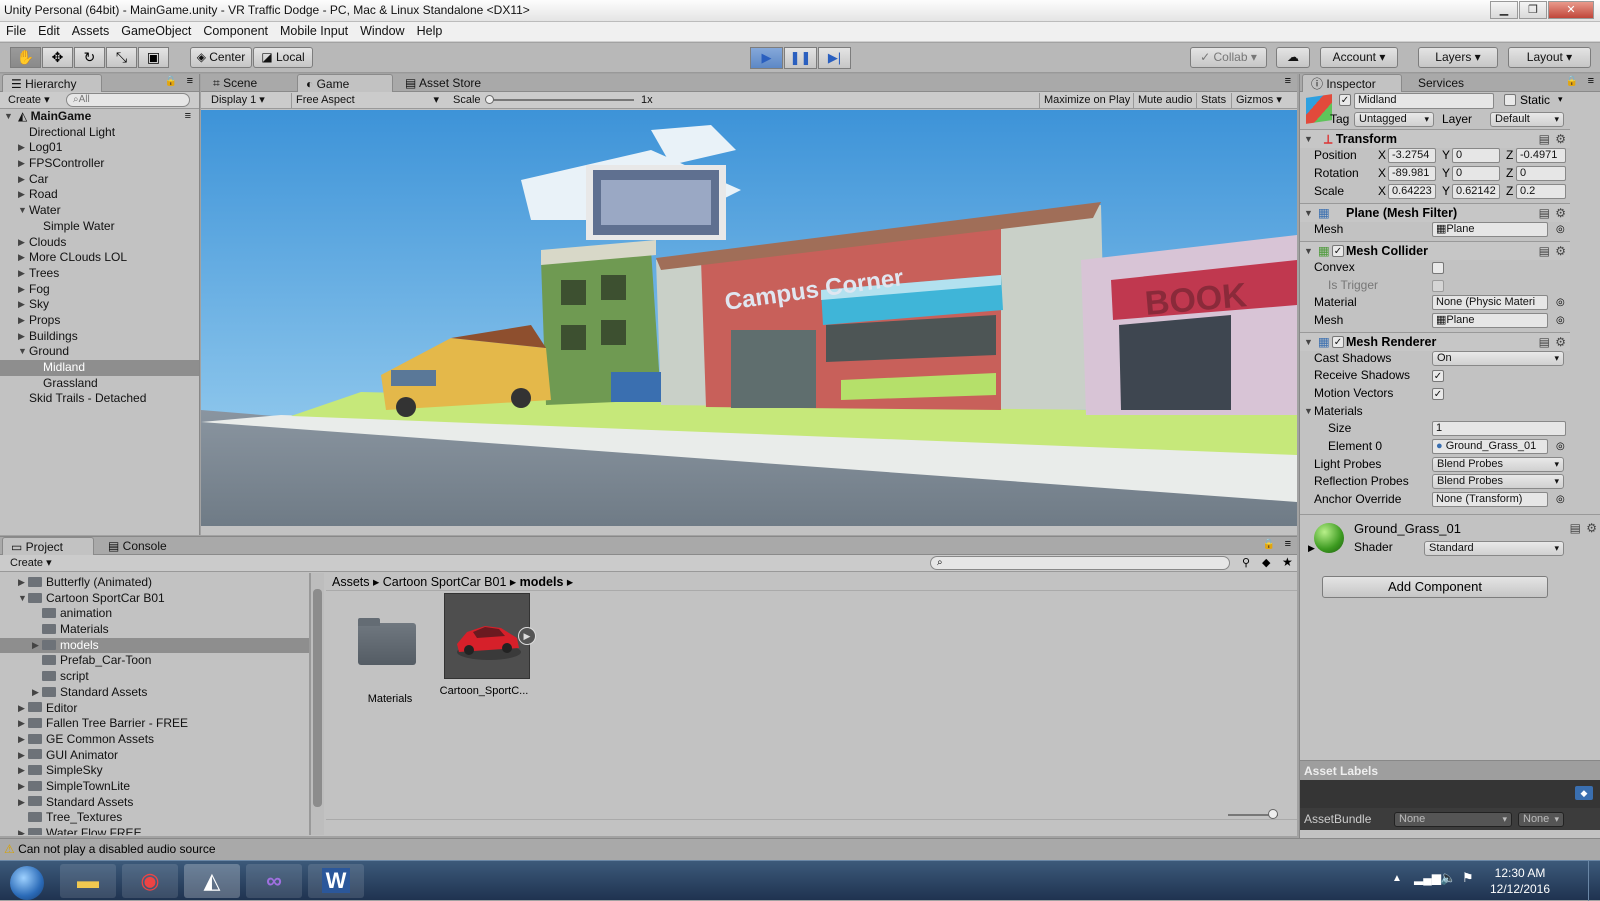 The width and height of the screenshot is (1600, 901). I want to click on hierarchy-item: Grassland, so click(99, 384).